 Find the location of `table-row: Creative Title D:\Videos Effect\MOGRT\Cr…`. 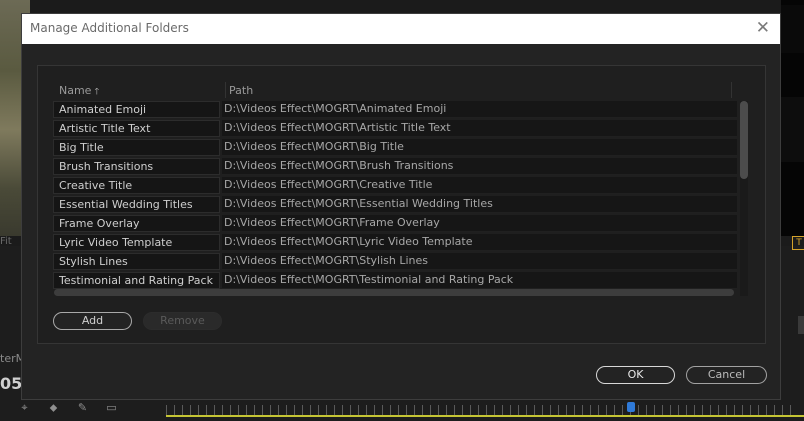

table-row: Creative Title D:\Videos Effect\MOGRT\Cr… is located at coordinates (401, 185).